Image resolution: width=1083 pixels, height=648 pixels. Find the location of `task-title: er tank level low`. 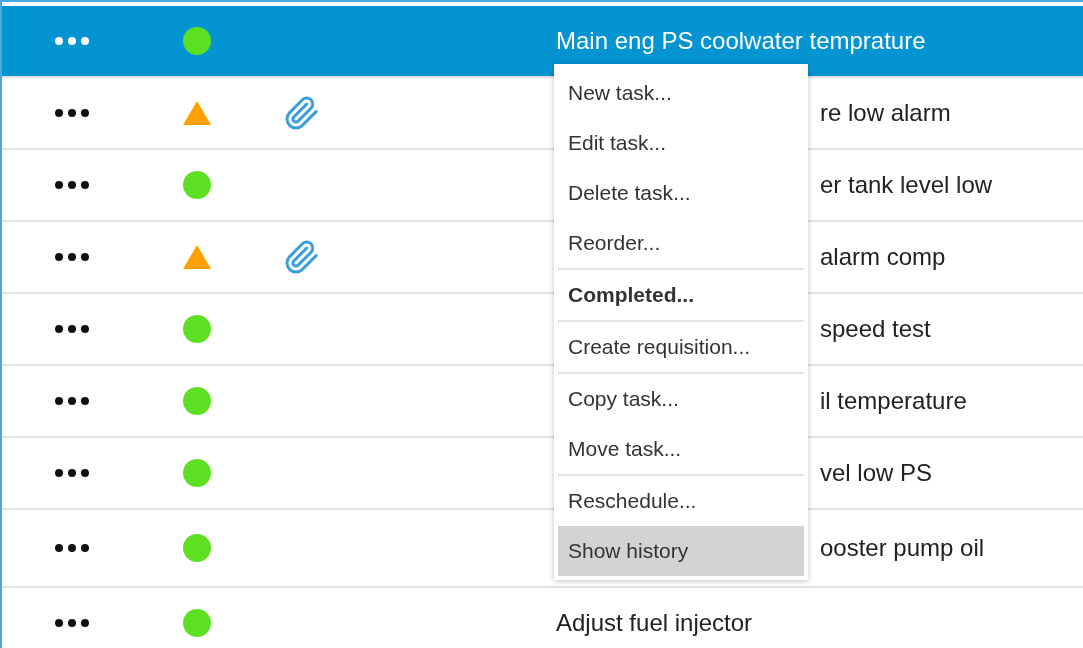

task-title: er tank level low is located at coordinates (906, 185).